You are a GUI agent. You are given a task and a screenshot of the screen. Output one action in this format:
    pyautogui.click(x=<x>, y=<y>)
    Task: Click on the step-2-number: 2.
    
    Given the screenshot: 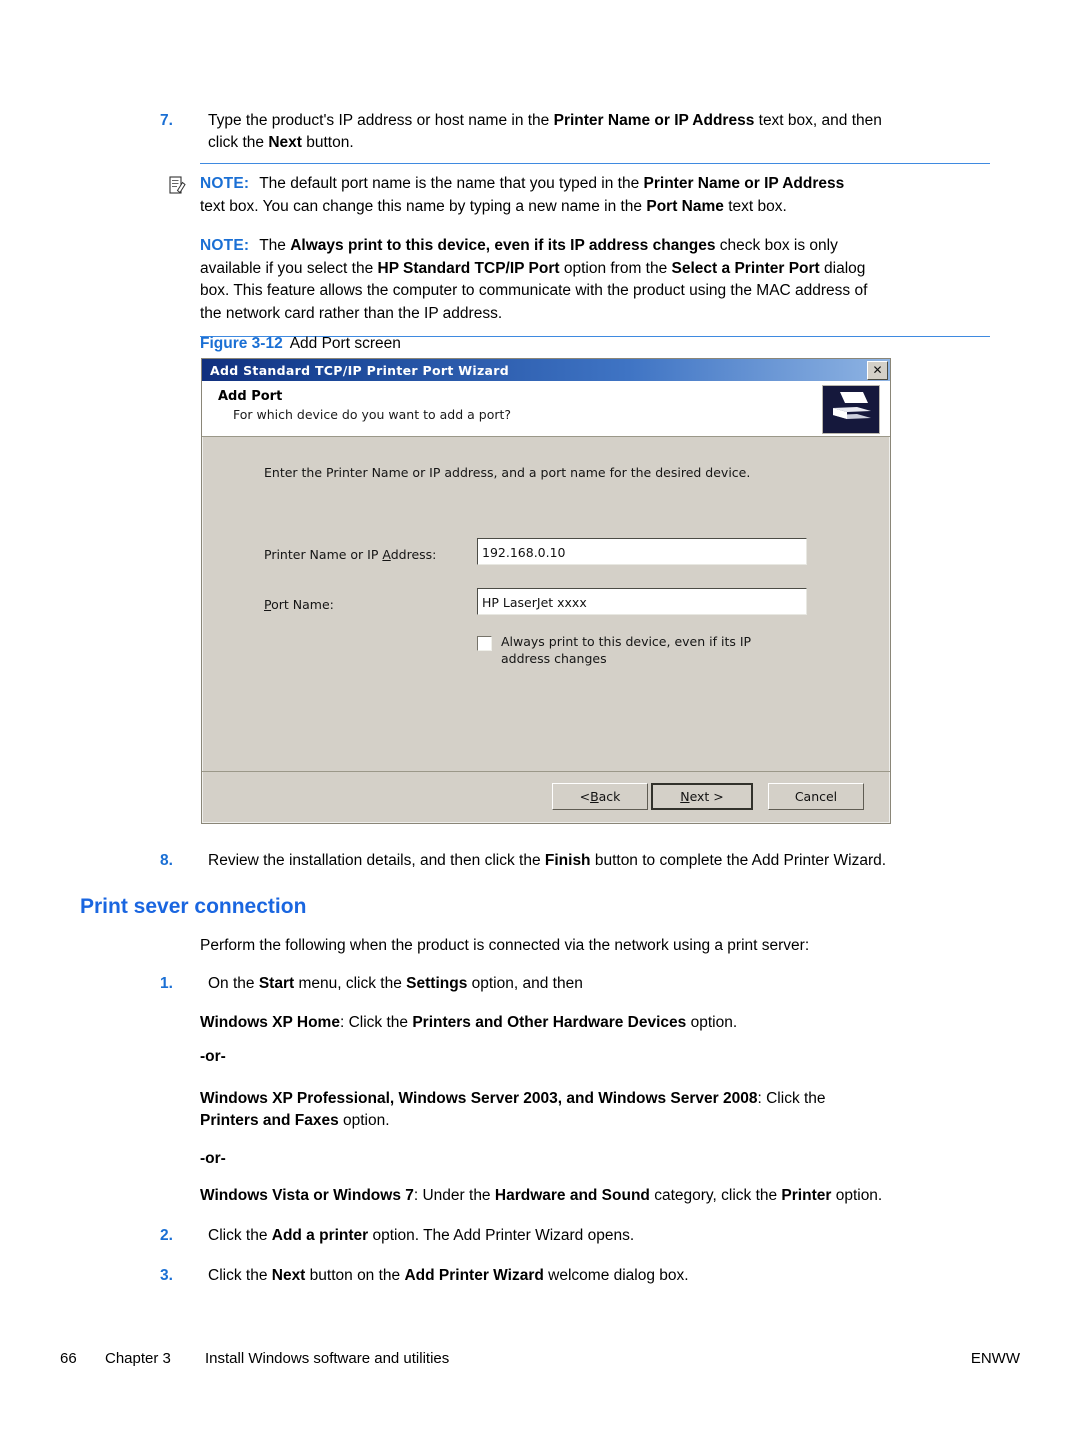 What is the action you would take?
    pyautogui.click(x=166, y=1235)
    